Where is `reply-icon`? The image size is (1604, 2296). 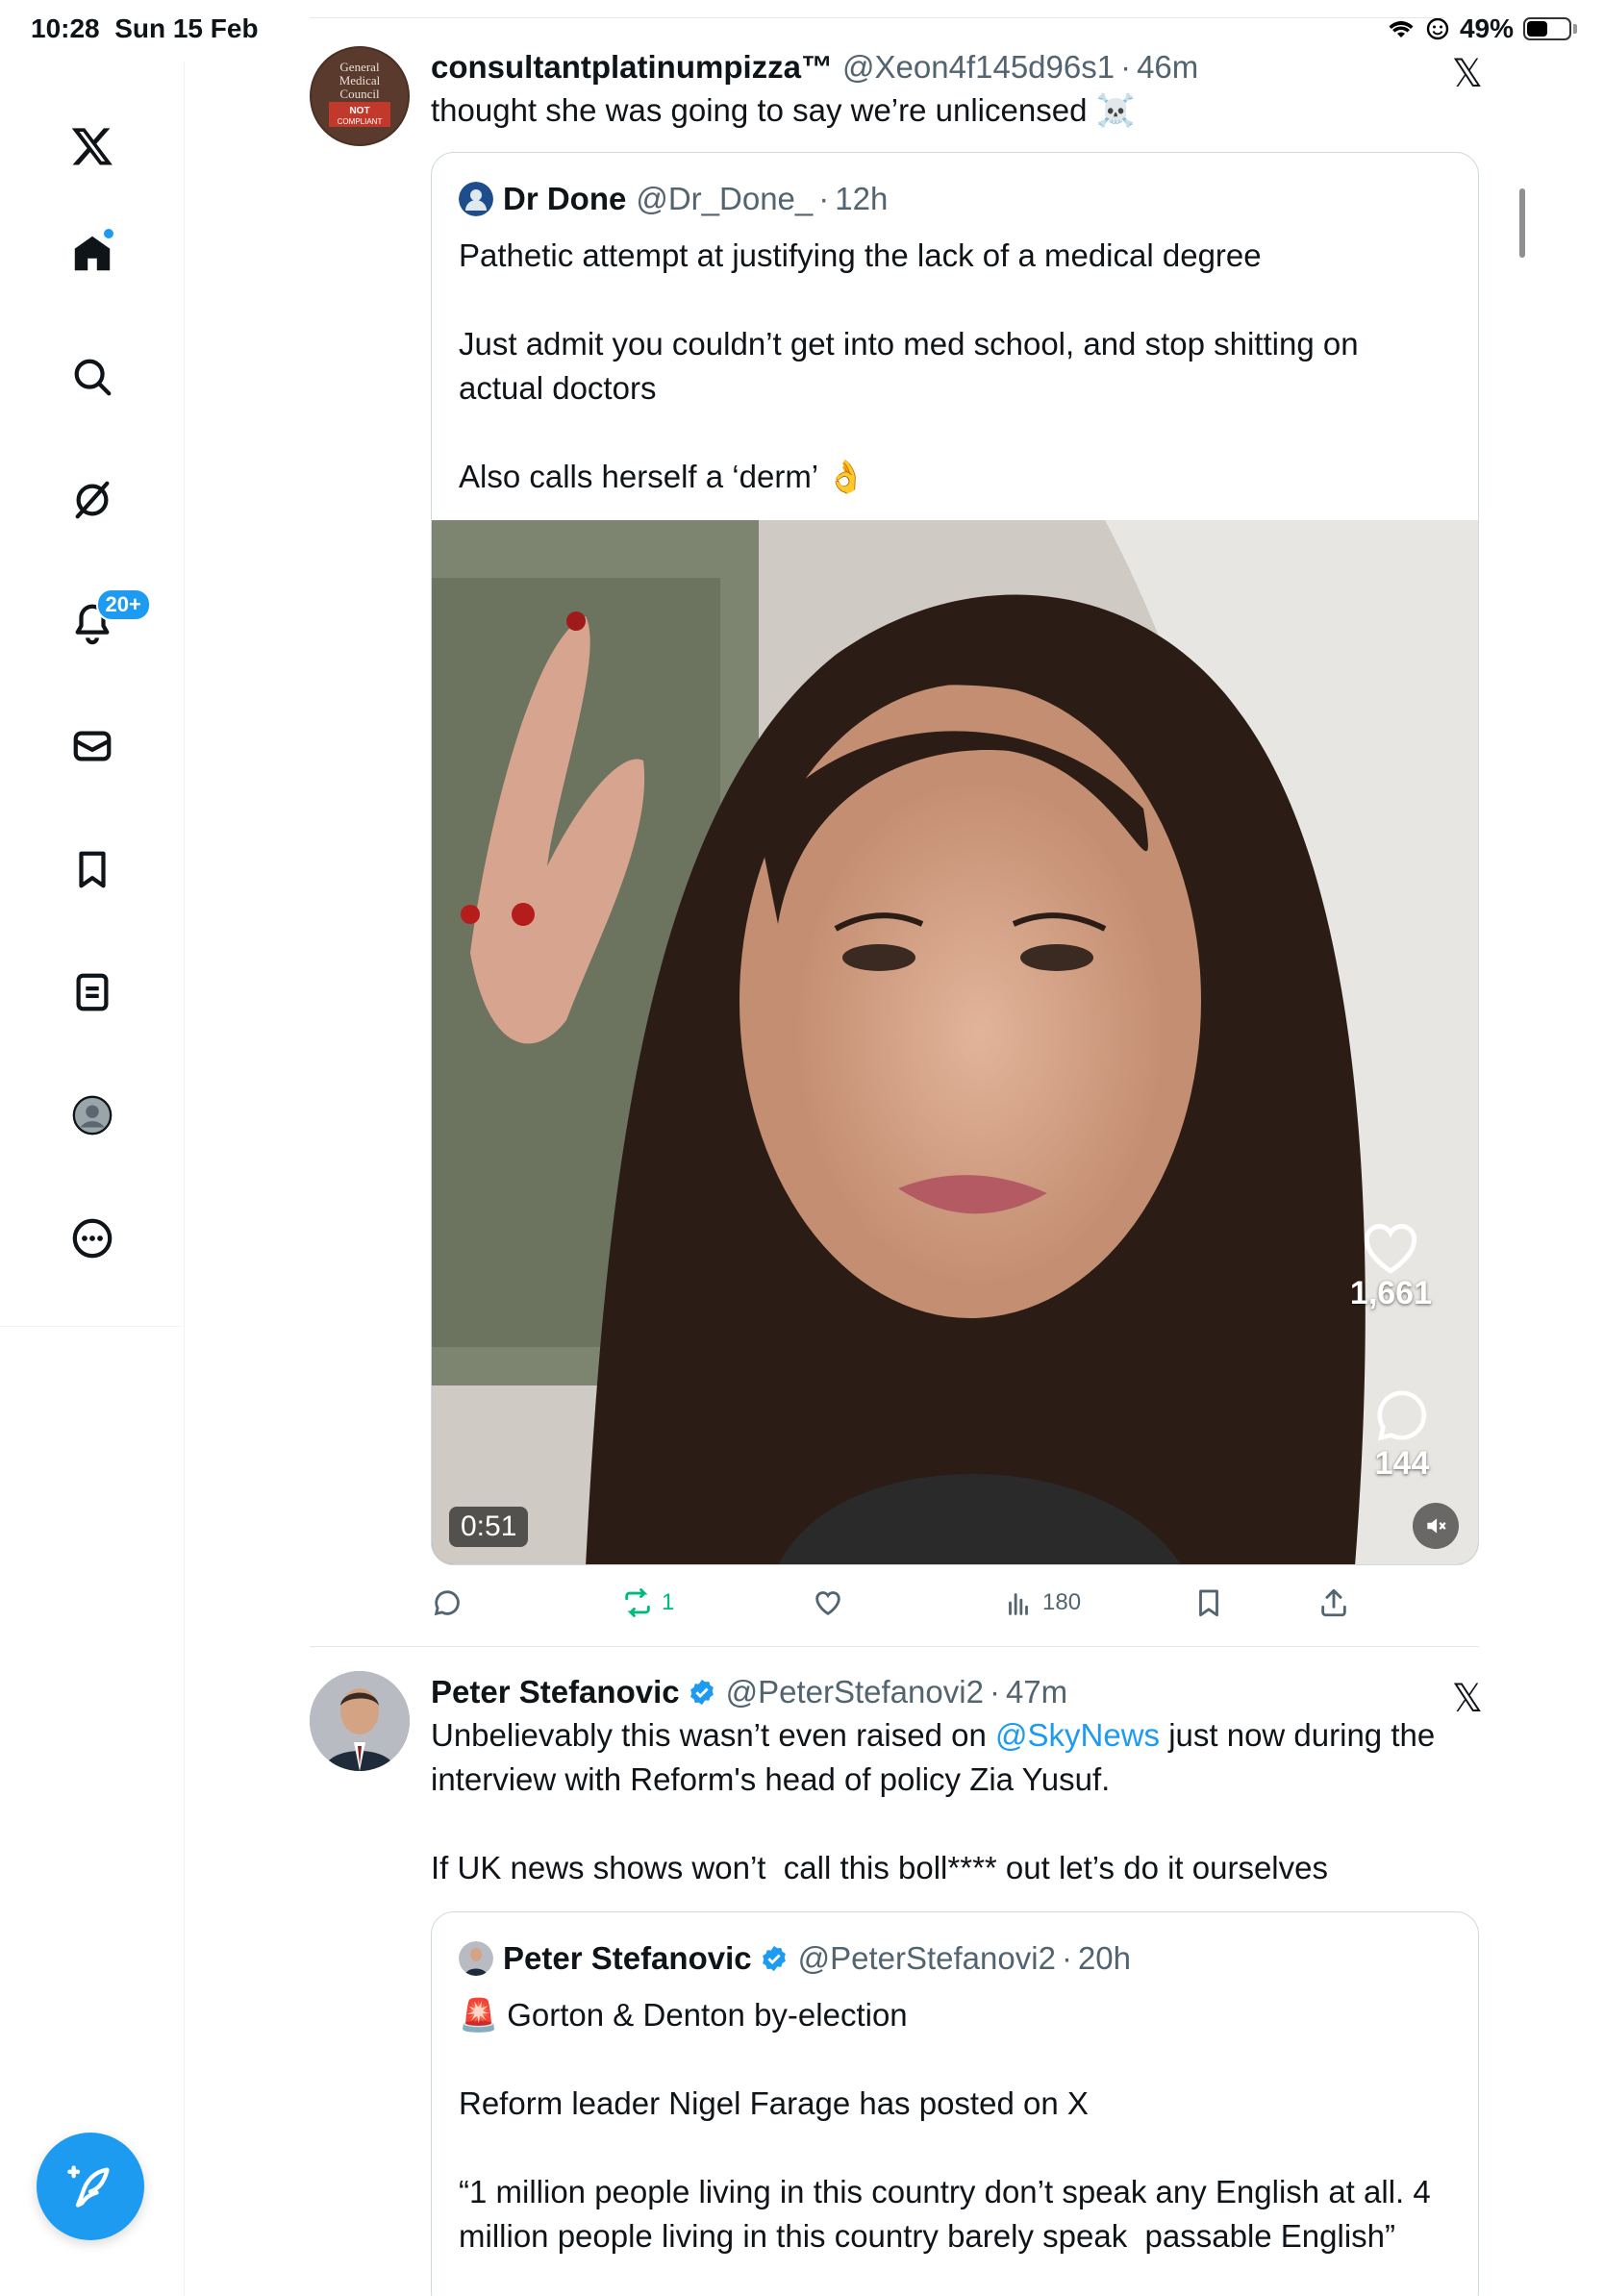
reply-icon is located at coordinates (447, 1603).